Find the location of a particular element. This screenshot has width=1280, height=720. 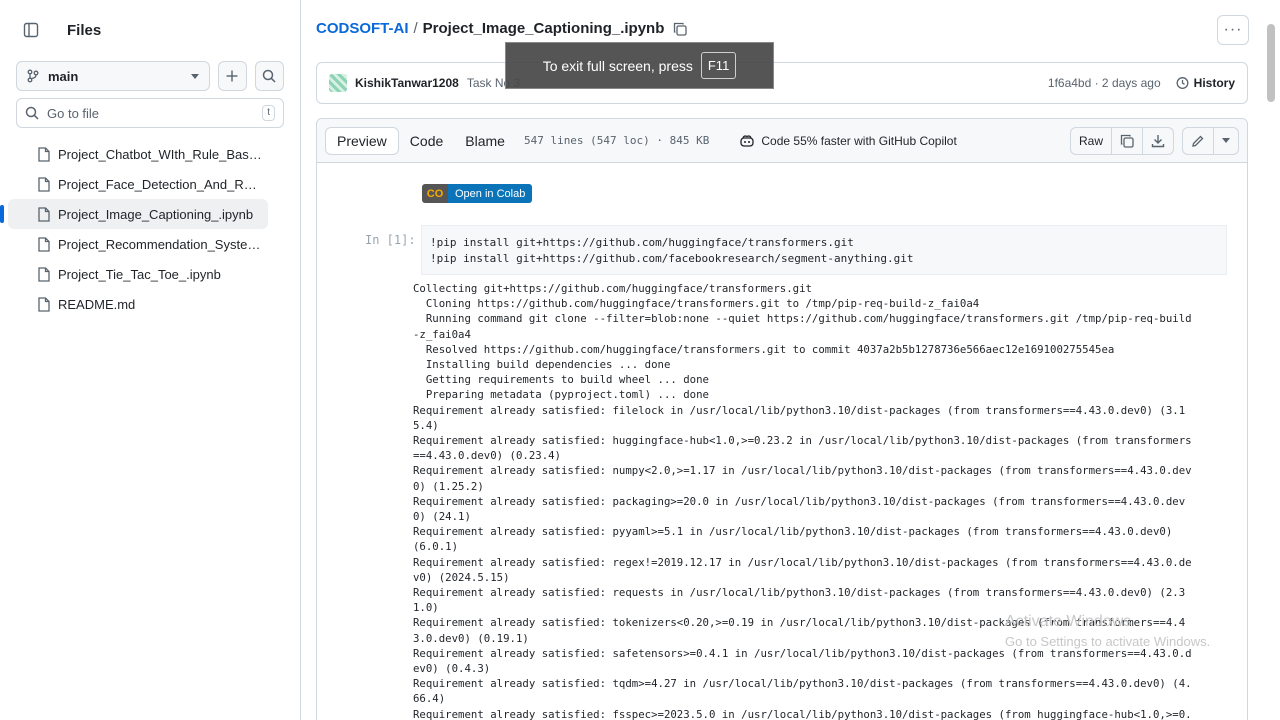

copy-path-button is located at coordinates (680, 29).